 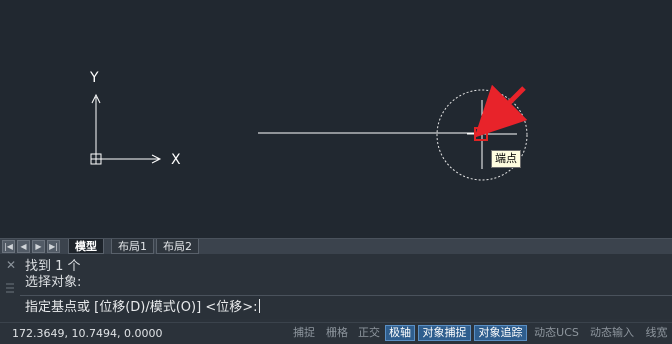 I want to click on axis-y-label: Y, so click(x=94, y=78).